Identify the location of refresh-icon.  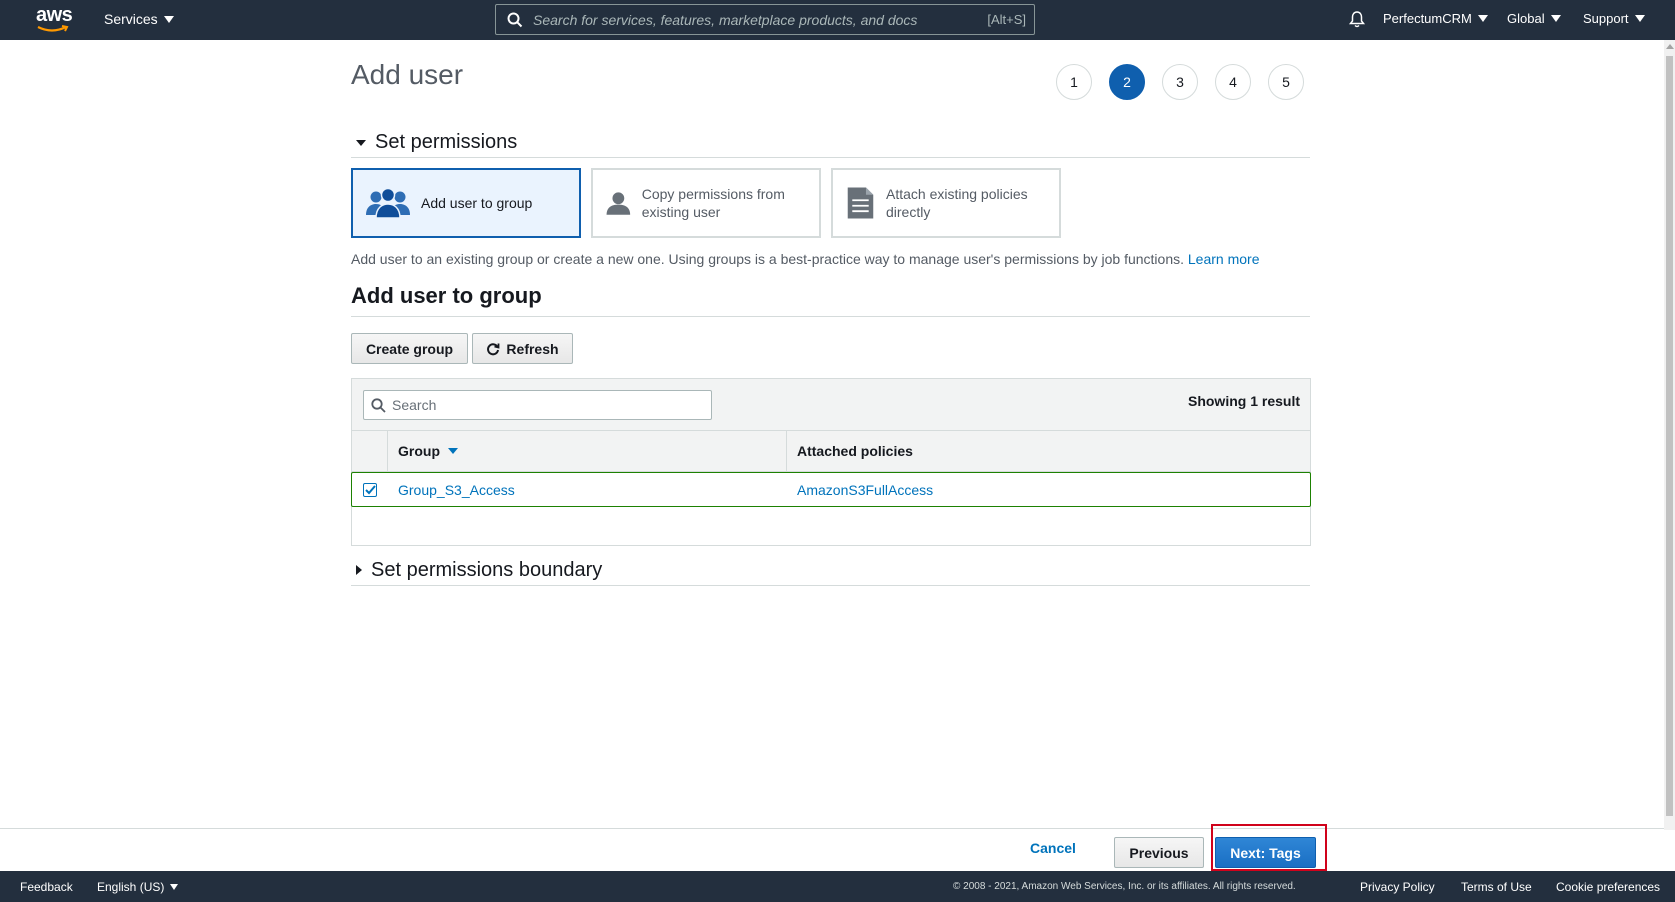
(493, 348).